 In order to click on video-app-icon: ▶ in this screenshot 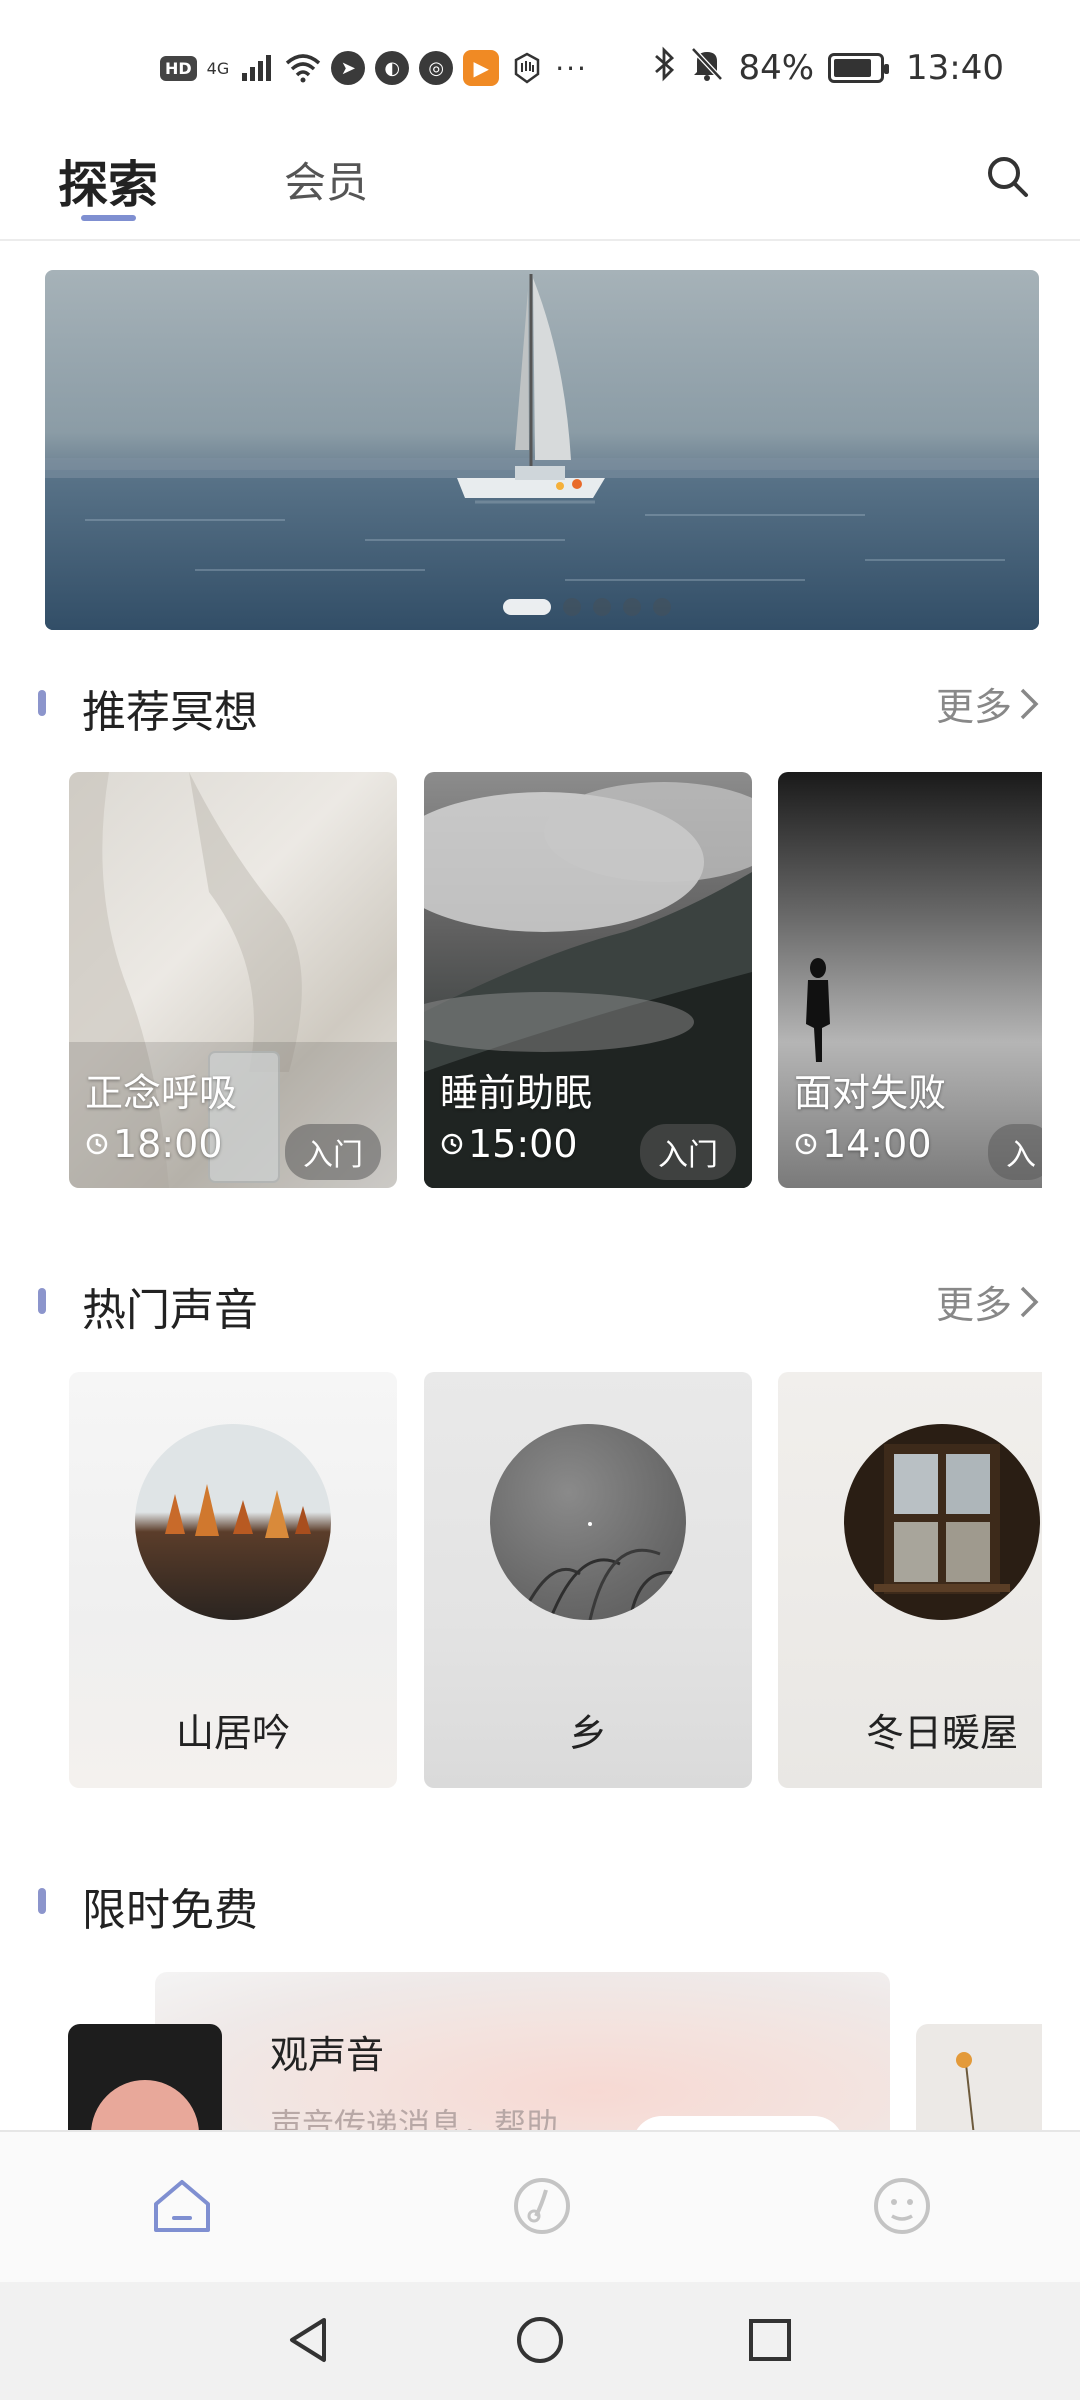, I will do `click(481, 68)`.